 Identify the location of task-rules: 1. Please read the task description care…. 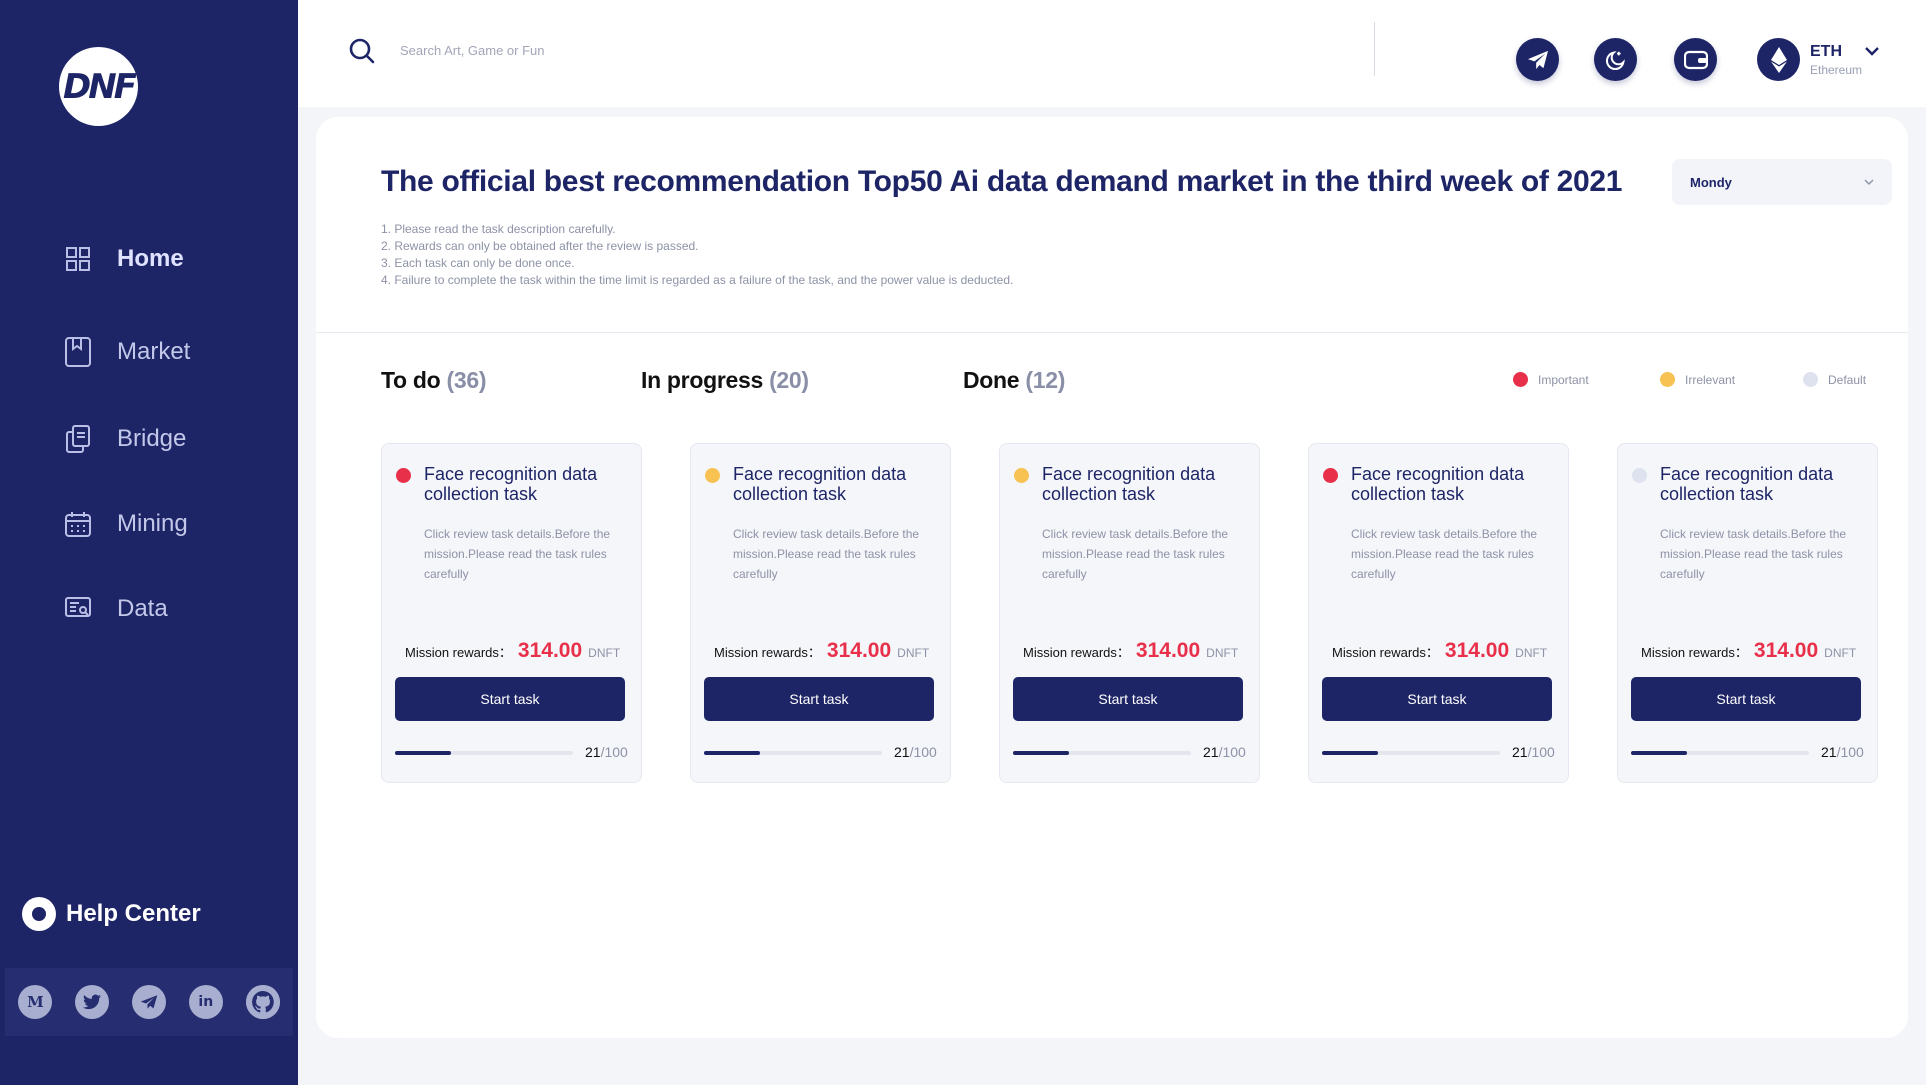
(697, 255).